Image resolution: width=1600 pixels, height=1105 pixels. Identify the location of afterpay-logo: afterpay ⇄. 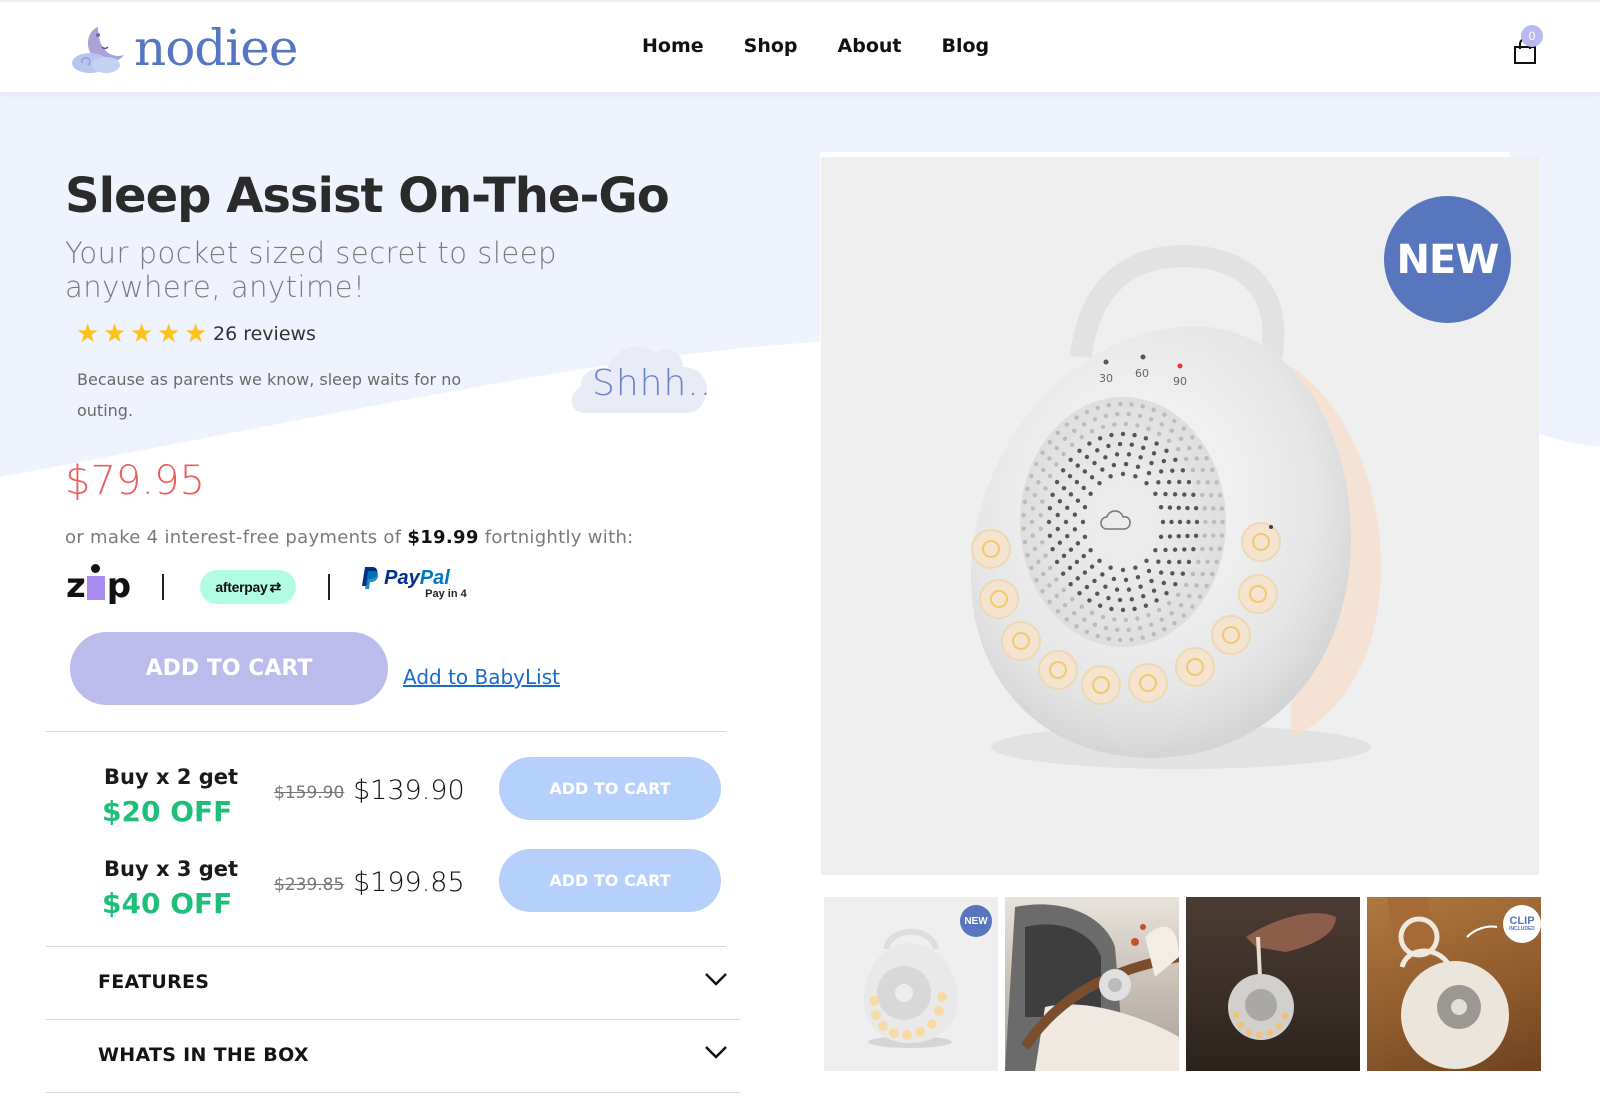
(248, 587).